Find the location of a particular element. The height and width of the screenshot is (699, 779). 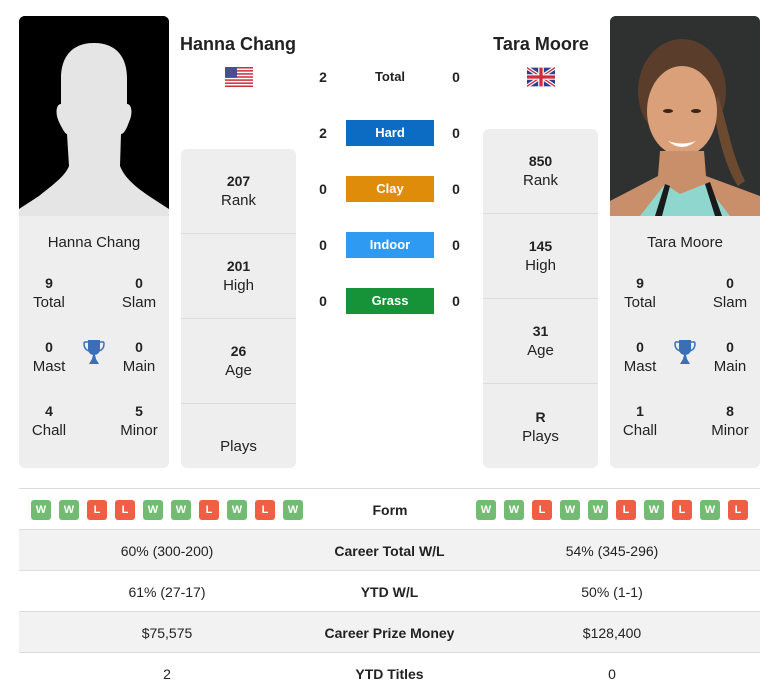

h2h-clay-p2: 0 is located at coordinates (456, 189).